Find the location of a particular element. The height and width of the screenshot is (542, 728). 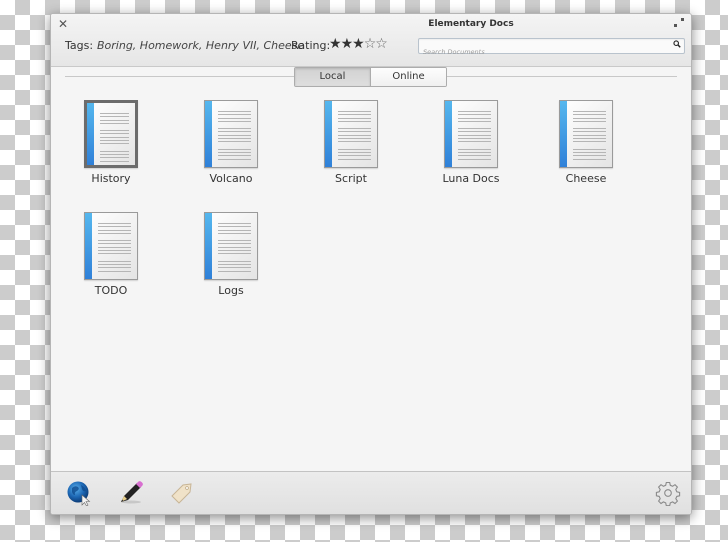

tab-online: Online is located at coordinates (408, 77).